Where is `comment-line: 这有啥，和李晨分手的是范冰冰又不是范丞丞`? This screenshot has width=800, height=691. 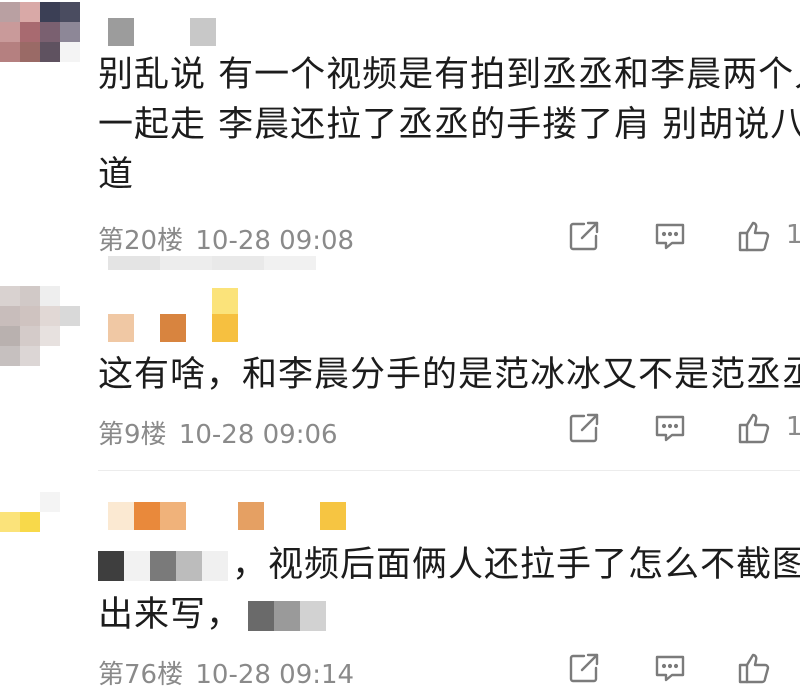 comment-line: 这有啥，和李晨分手的是范冰冰又不是范丞丞 is located at coordinates (449, 375).